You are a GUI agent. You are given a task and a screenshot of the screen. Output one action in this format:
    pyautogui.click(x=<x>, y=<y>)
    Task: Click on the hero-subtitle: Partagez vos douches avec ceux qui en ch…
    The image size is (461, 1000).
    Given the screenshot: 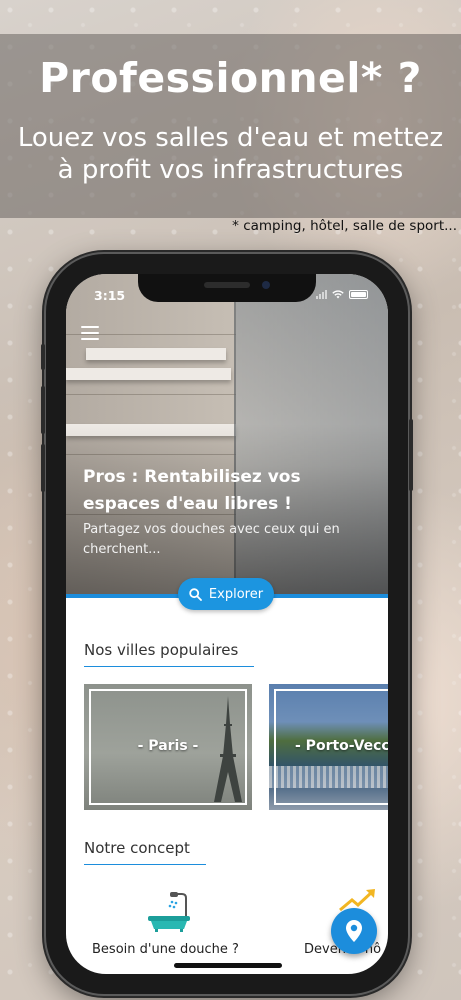 What is the action you would take?
    pyautogui.click(x=211, y=539)
    